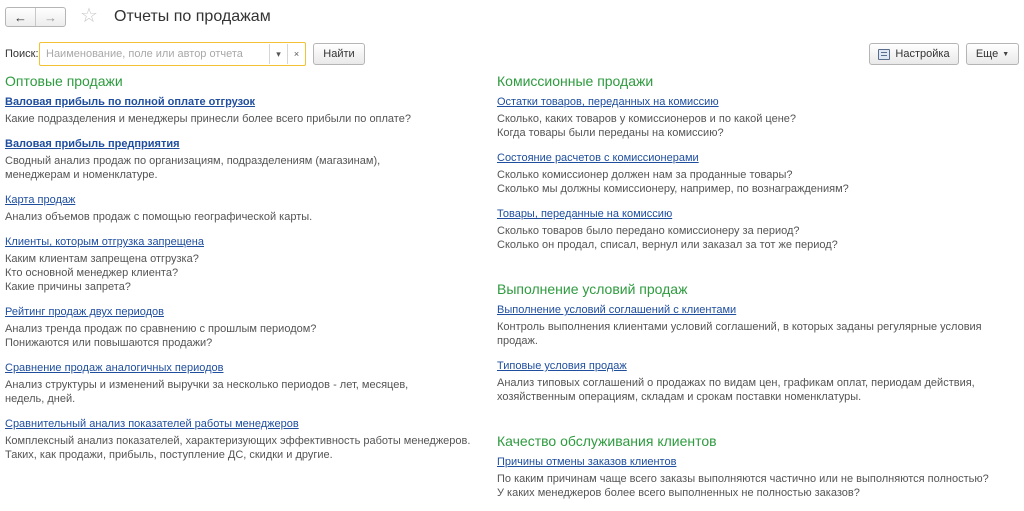 This screenshot has height=511, width=1024. Describe the element at coordinates (512, 17) in the screenshot. I see `title-bar: ← → ☆ Отчеты по продажам` at that location.